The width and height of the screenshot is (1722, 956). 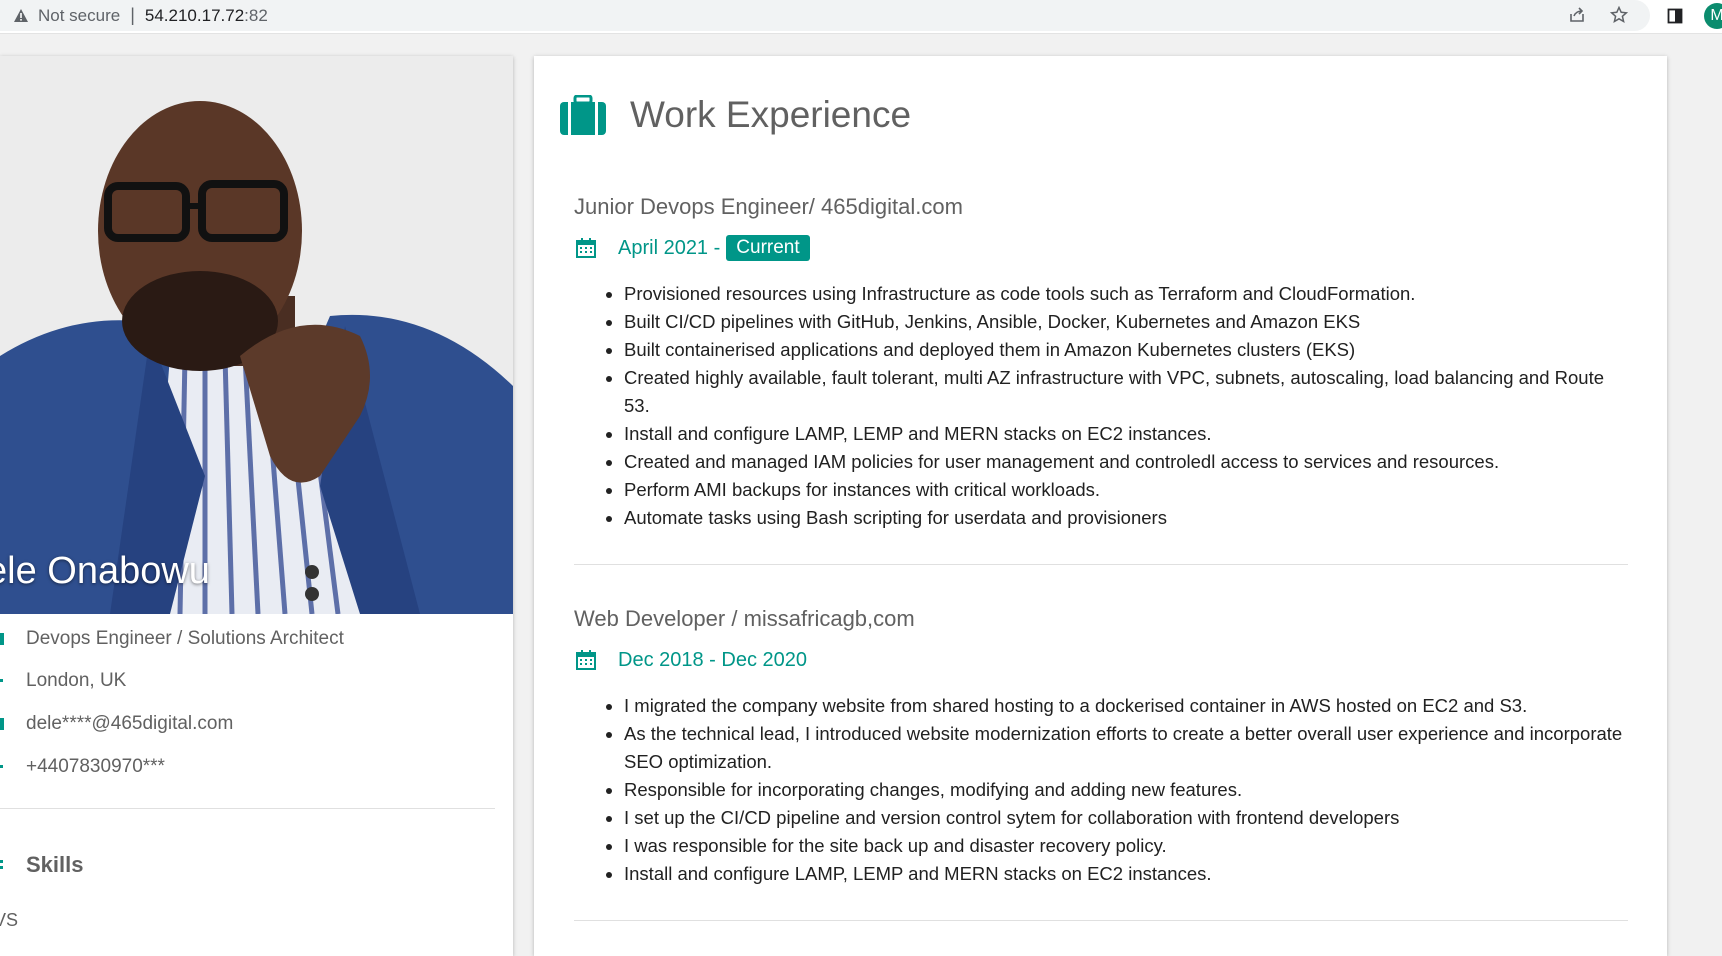 What do you see at coordinates (3, 767) in the screenshot?
I see `phone-icon` at bounding box center [3, 767].